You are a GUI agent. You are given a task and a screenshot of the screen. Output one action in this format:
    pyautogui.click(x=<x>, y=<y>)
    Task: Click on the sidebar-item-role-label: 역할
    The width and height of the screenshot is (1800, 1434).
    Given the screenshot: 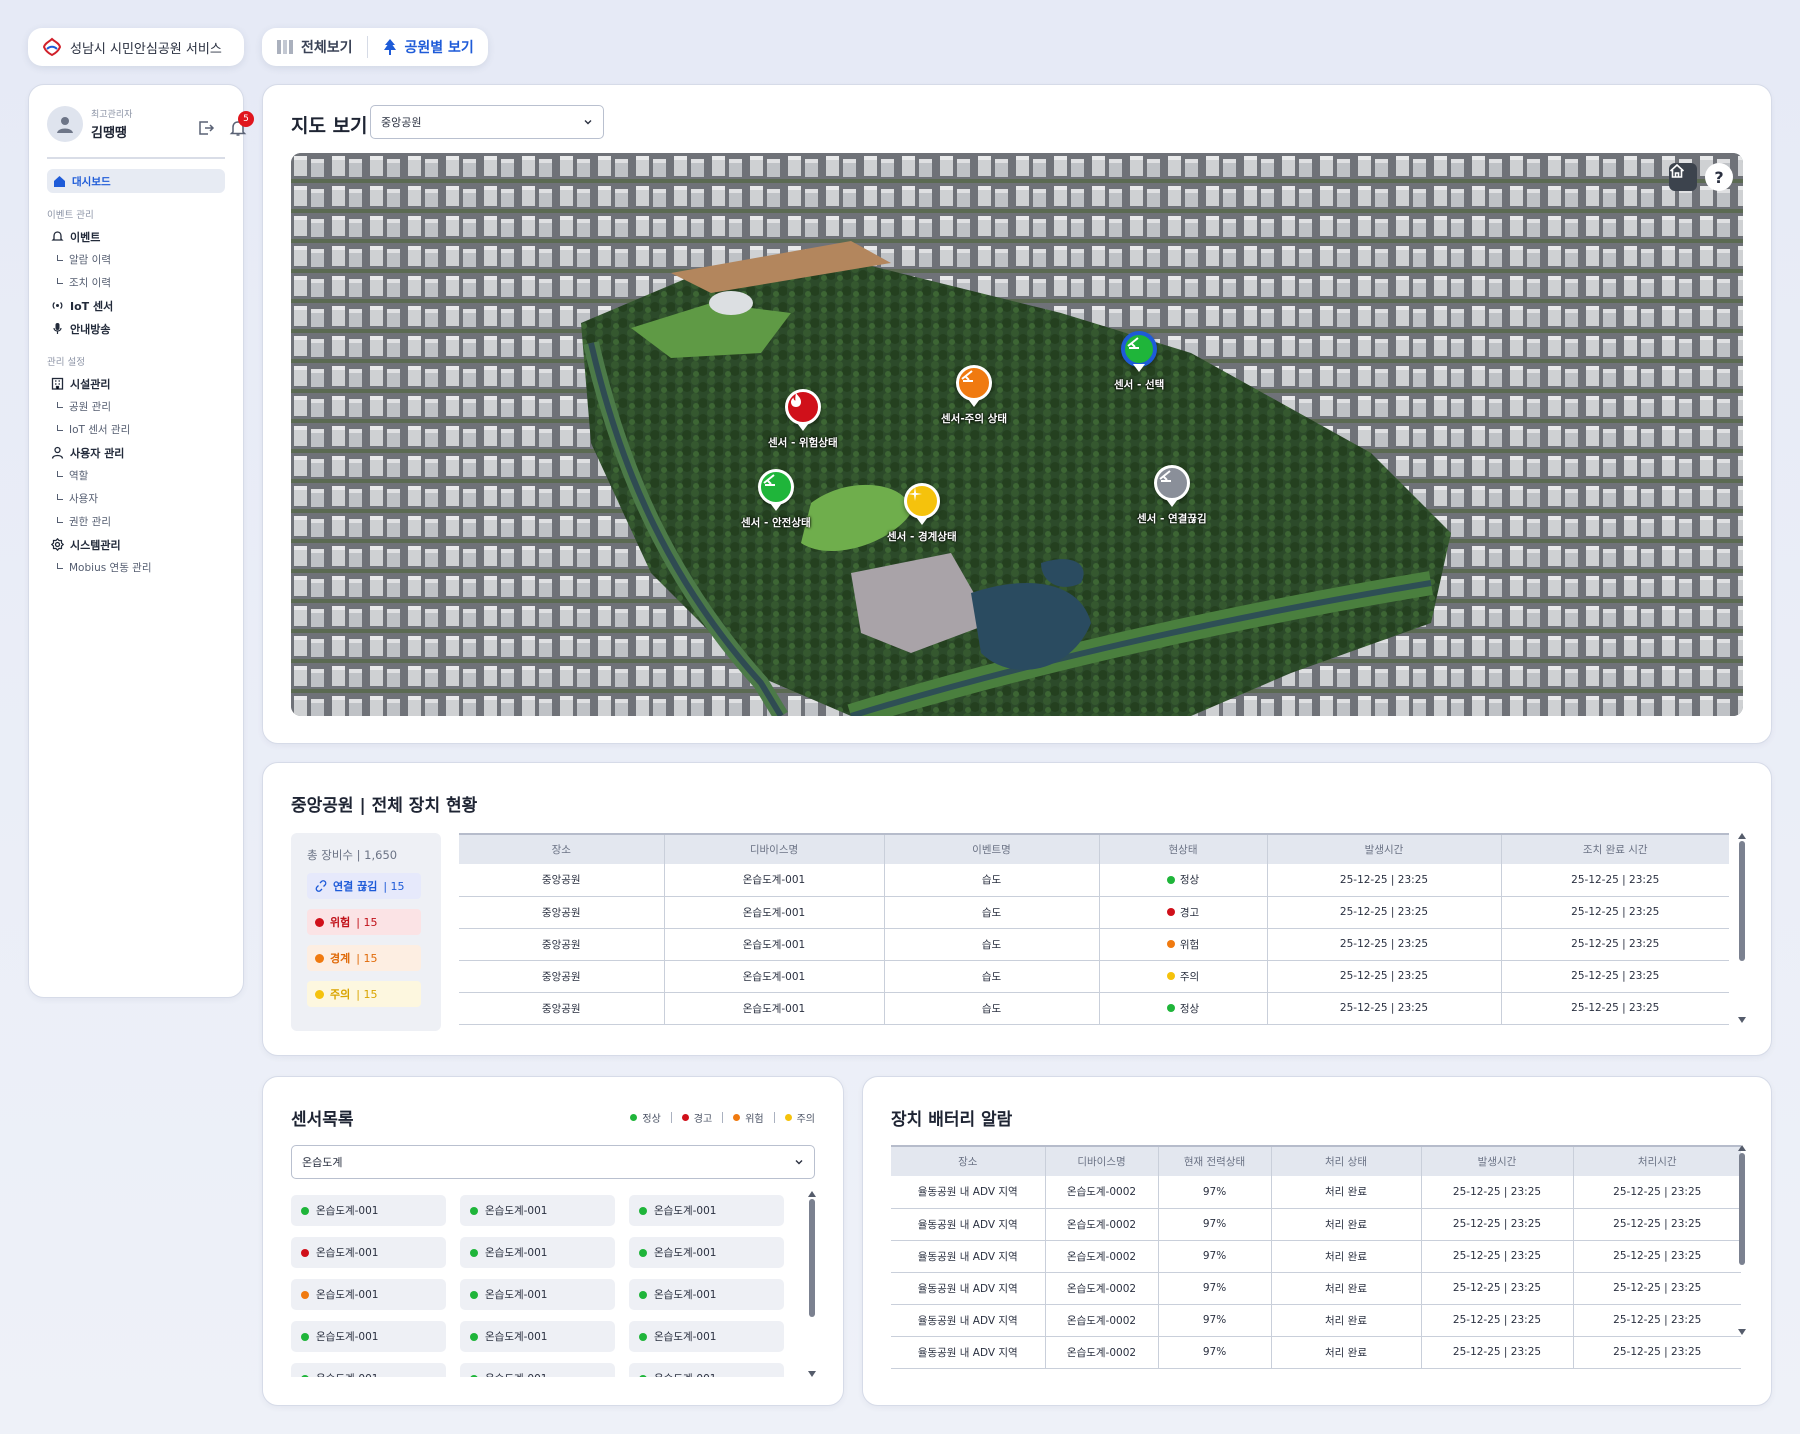 What is the action you would take?
    pyautogui.click(x=79, y=476)
    